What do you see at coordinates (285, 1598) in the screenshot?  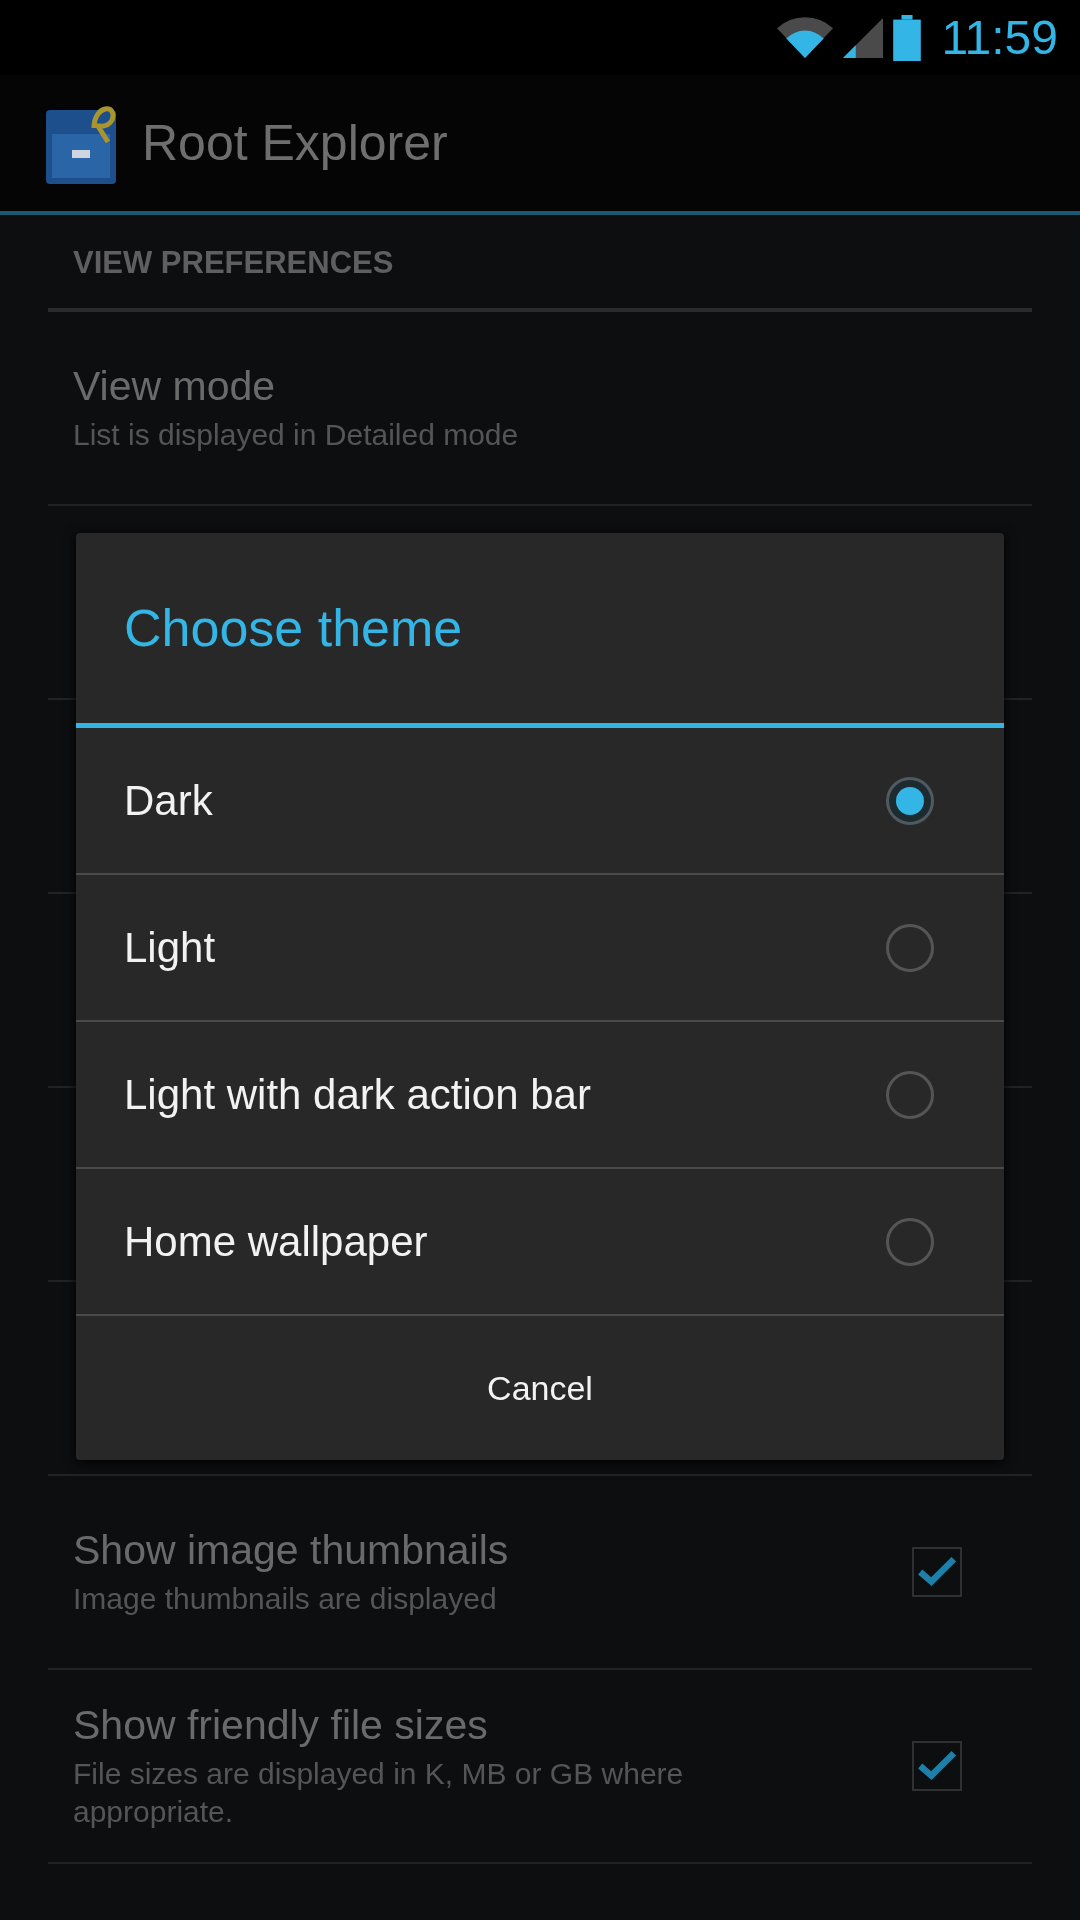 I see `preference-summary: Image thumbnails are displayed` at bounding box center [285, 1598].